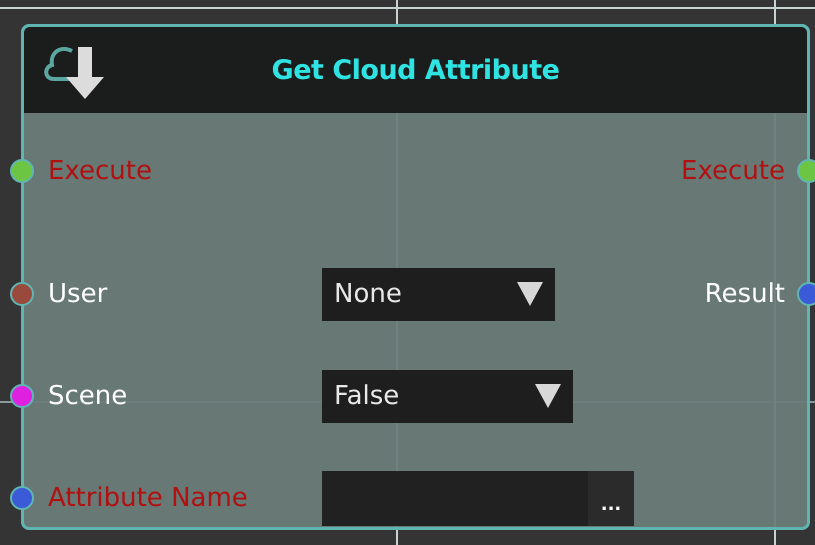 This screenshot has height=545, width=815. What do you see at coordinates (438, 294) in the screenshot?
I see `dropdown: None` at bounding box center [438, 294].